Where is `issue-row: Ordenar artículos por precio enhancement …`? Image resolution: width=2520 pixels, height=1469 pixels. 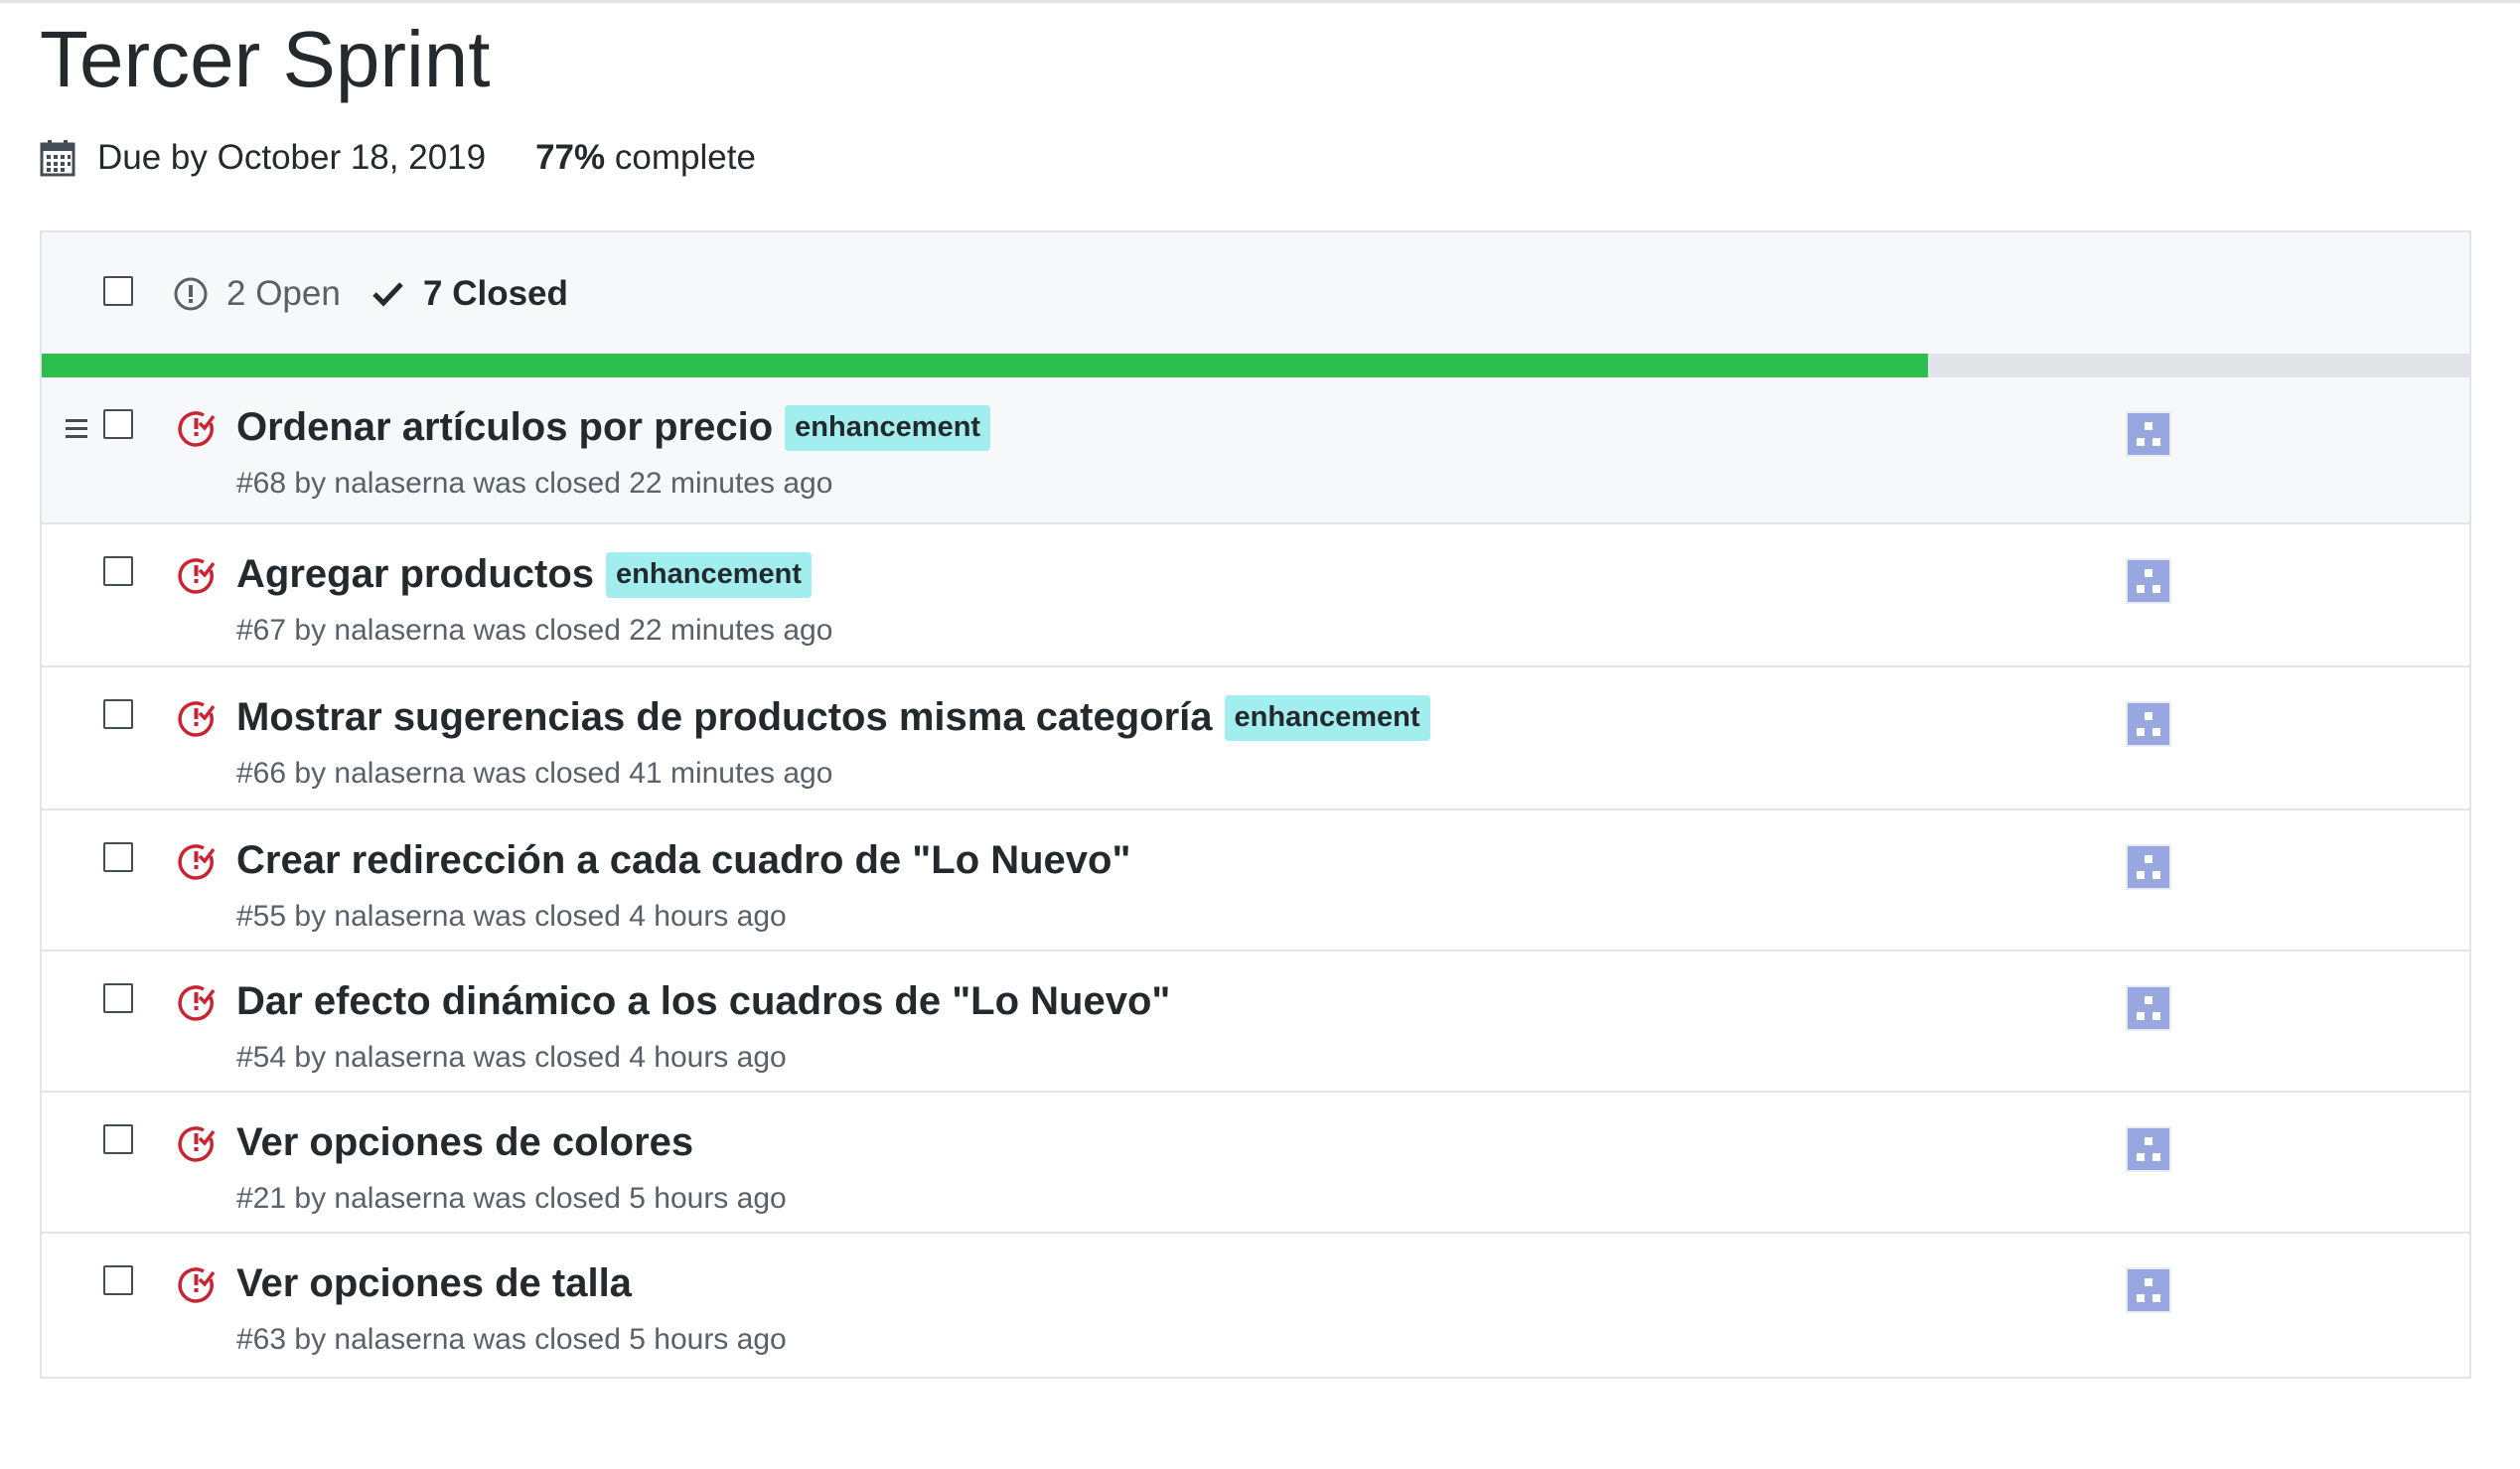
issue-row: Ordenar artículos por precio enhancement … is located at coordinates (1255, 450).